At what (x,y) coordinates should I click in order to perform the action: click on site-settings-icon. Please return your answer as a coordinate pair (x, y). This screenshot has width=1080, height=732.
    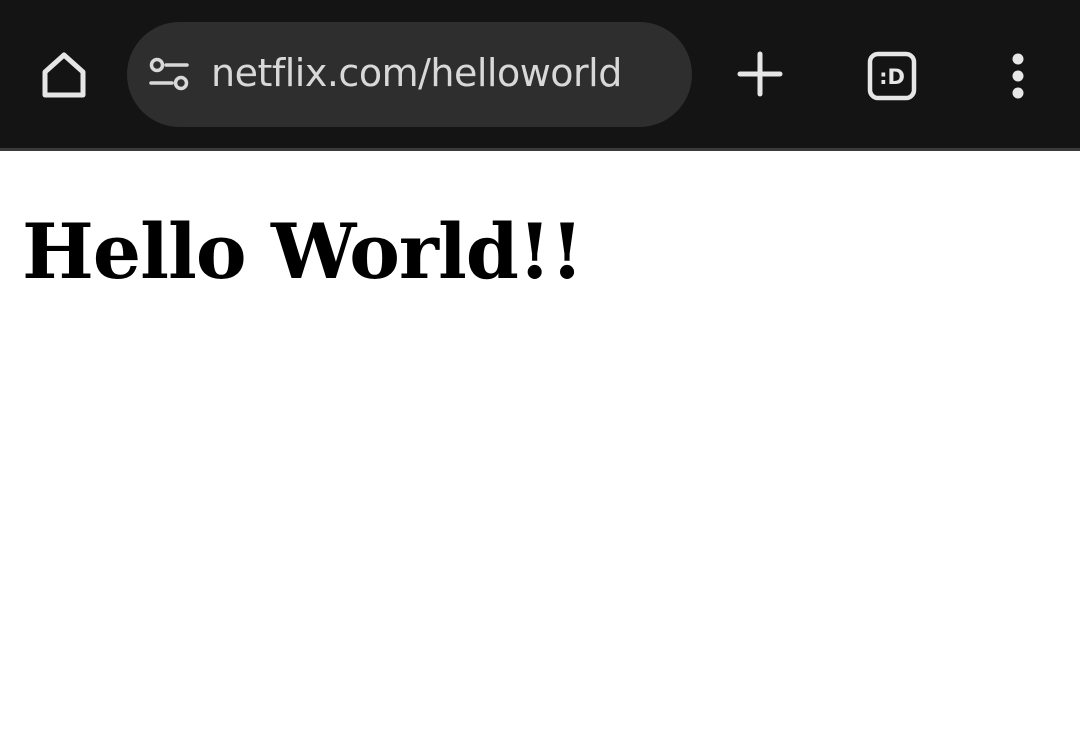
    Looking at the image, I should click on (169, 74).